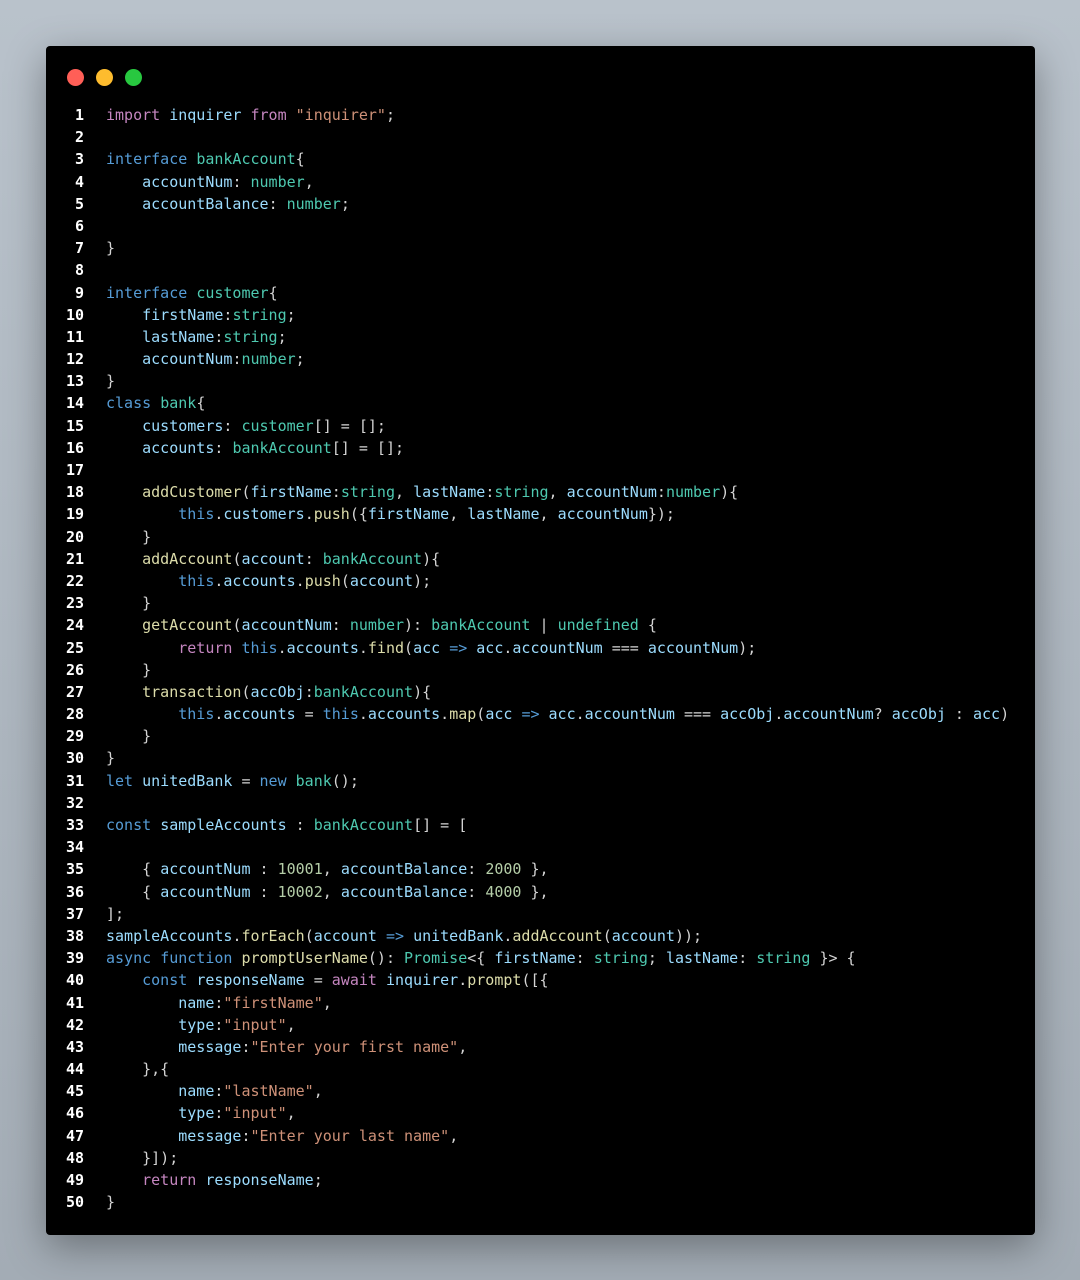  I want to click on close-button, so click(75, 77).